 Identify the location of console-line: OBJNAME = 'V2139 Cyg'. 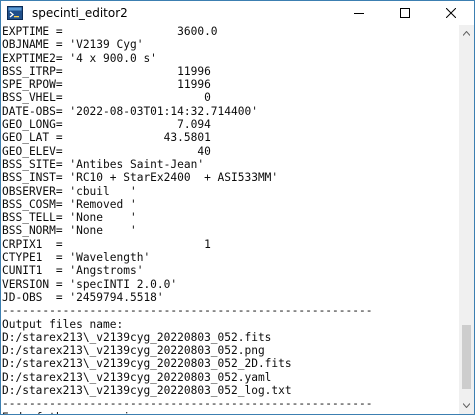
(73, 45).